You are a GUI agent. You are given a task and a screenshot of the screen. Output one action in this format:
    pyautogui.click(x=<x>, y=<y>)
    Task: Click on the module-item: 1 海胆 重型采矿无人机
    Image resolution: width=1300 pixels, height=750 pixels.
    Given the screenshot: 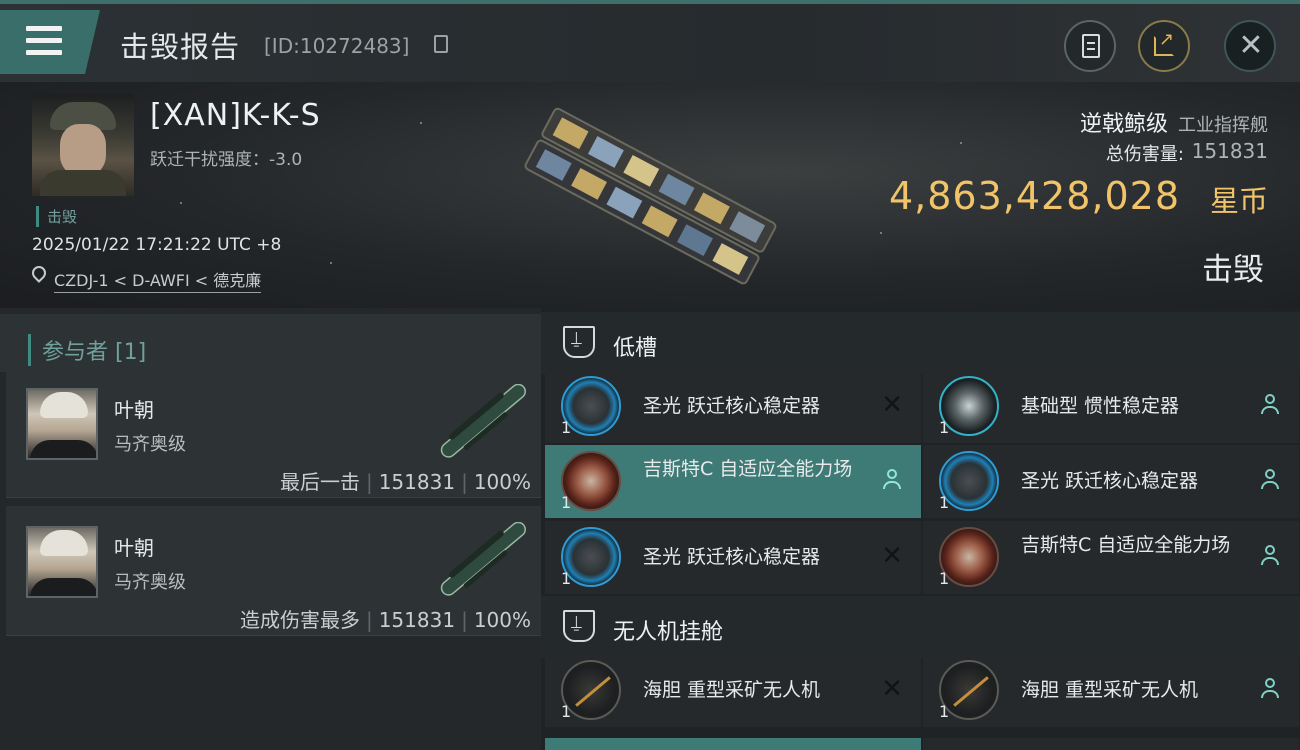 What is the action you would take?
    pyautogui.click(x=1111, y=690)
    